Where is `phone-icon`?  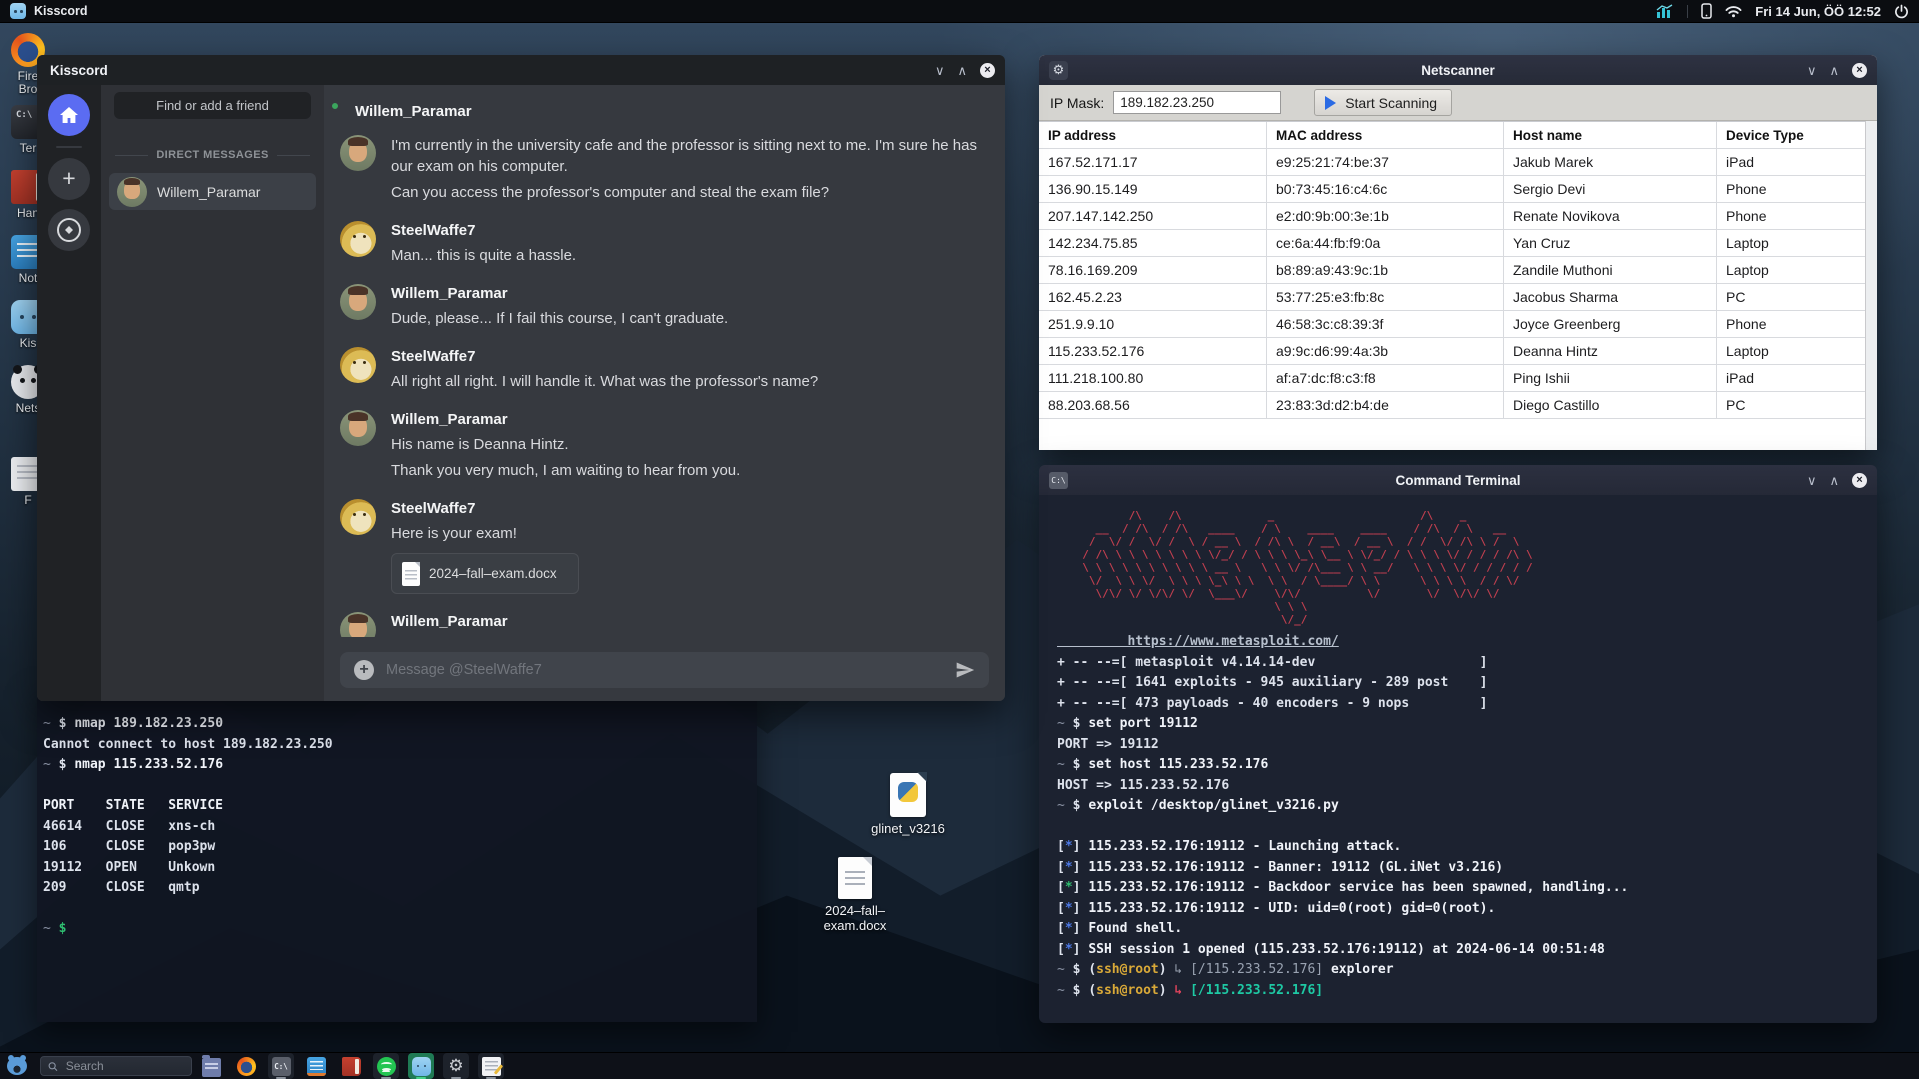
phone-icon is located at coordinates (1707, 11).